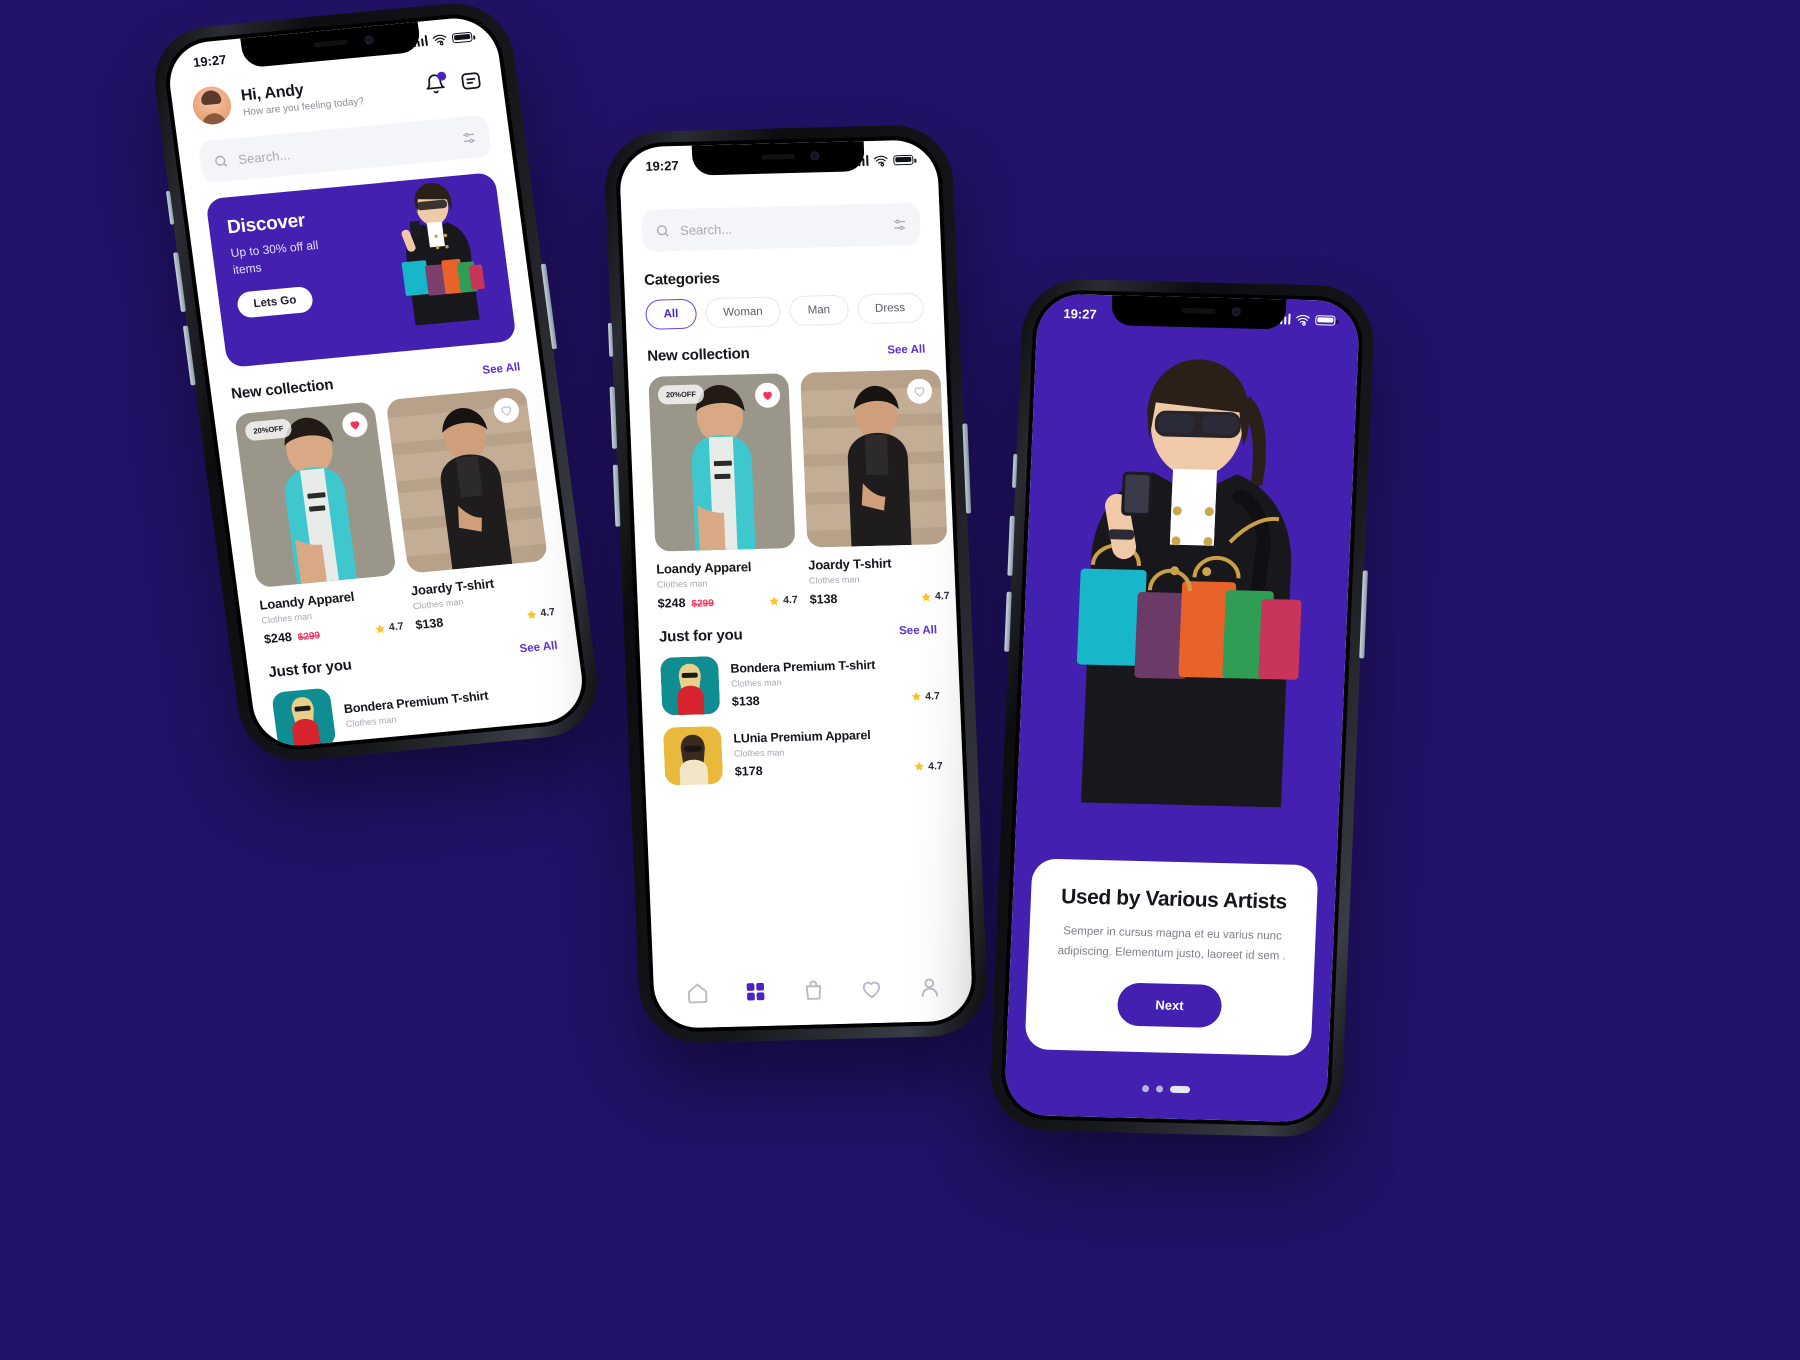 Image resolution: width=1800 pixels, height=1360 pixels. Describe the element at coordinates (1174, 899) in the screenshot. I see `onboarding-title: Used by Various Artists` at that location.